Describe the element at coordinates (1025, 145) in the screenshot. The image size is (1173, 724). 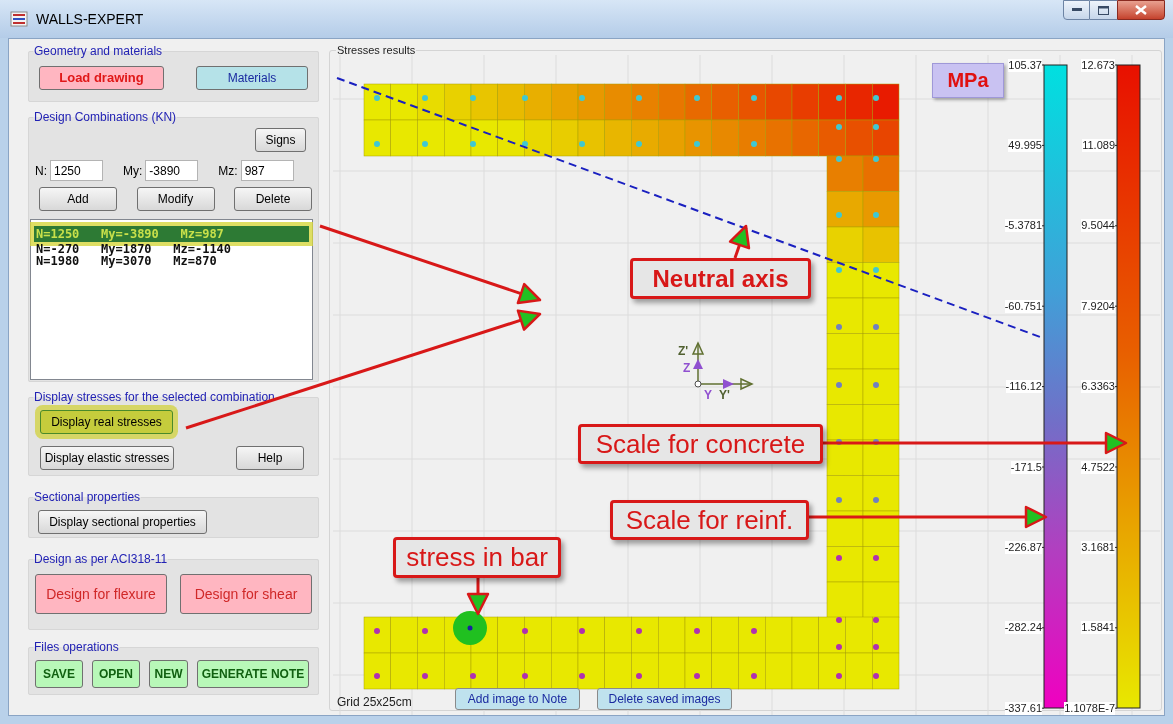
I see `scale-label: 49.995` at that location.